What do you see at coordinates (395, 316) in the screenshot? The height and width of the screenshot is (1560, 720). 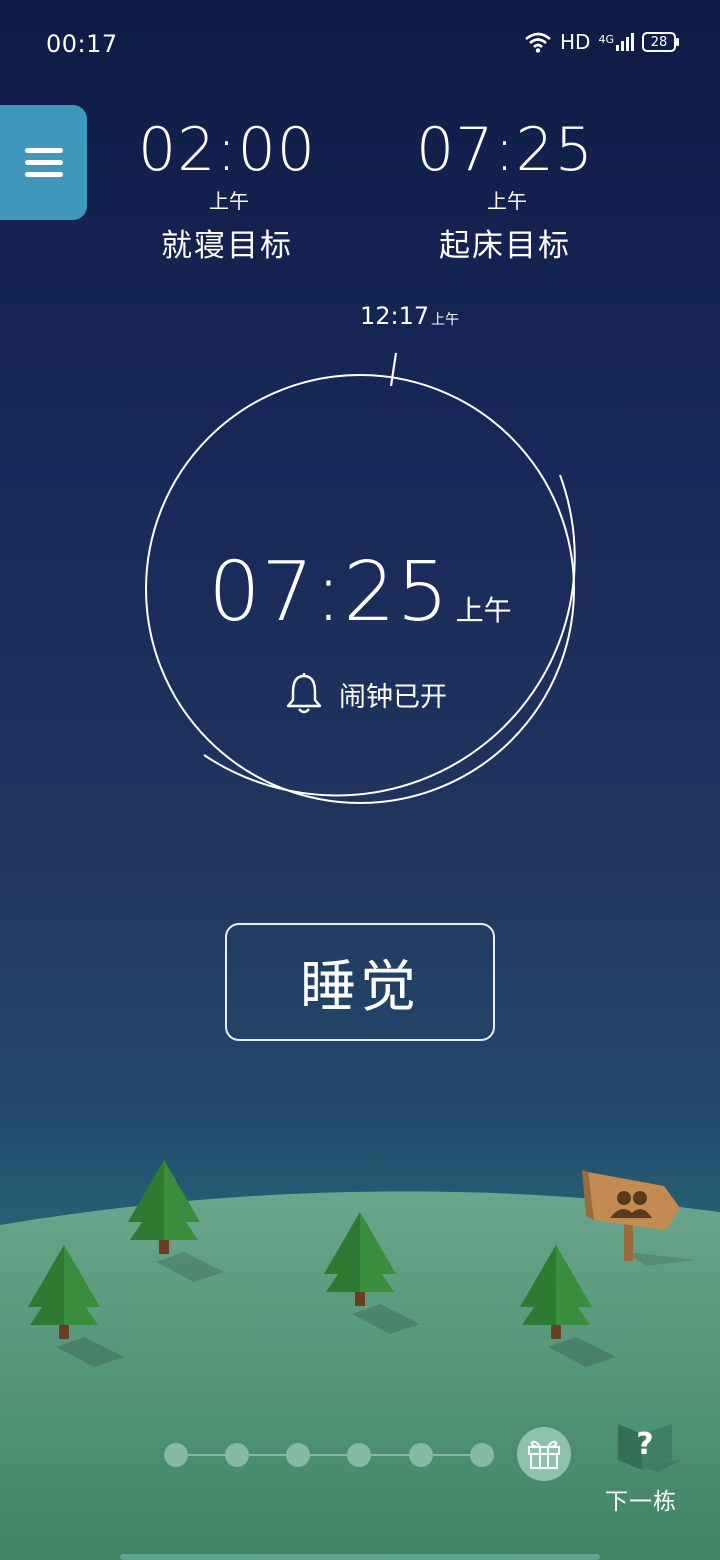 I see `current-time-value: 12:17` at bounding box center [395, 316].